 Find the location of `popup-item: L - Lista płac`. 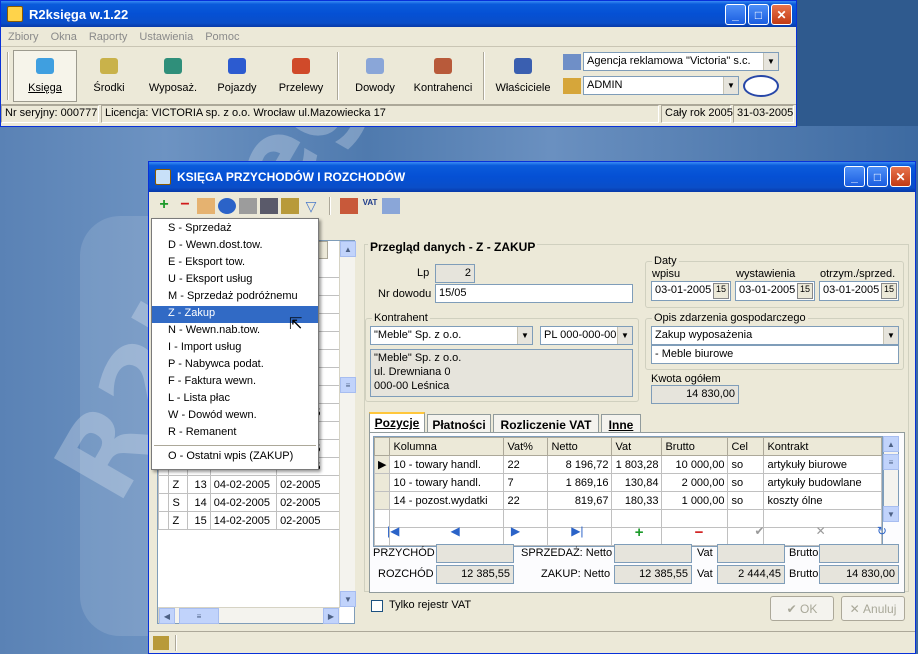

popup-item: L - Lista płac is located at coordinates (235, 399).